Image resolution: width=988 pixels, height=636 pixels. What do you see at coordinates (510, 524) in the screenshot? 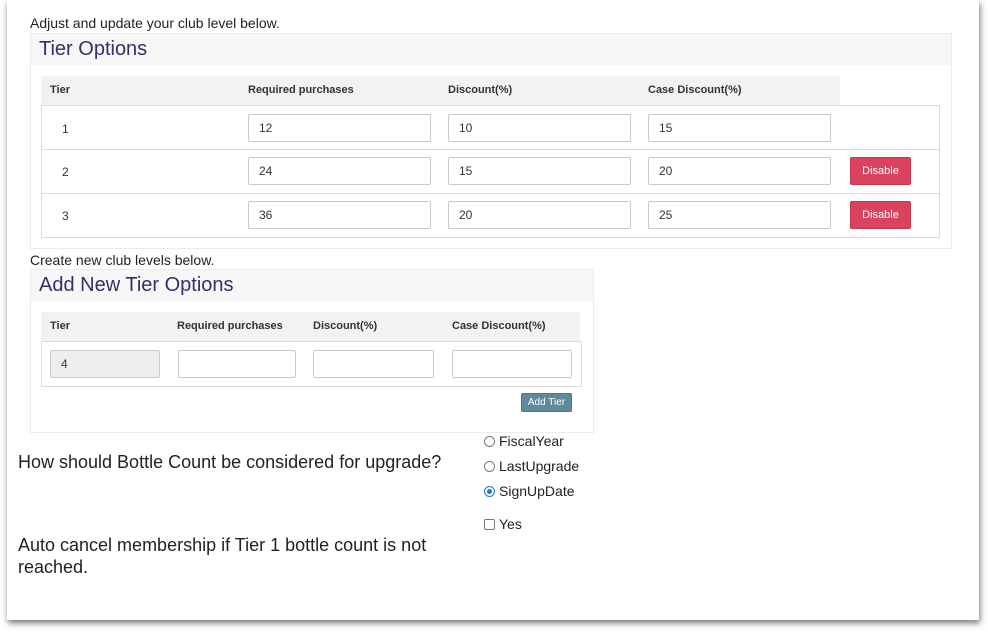
I see `auto-cancel-checkbox-label: Yes` at bounding box center [510, 524].